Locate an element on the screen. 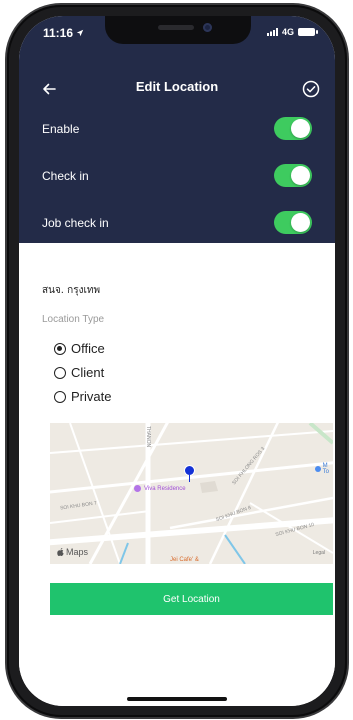  radio-label-private: Private is located at coordinates (91, 396).